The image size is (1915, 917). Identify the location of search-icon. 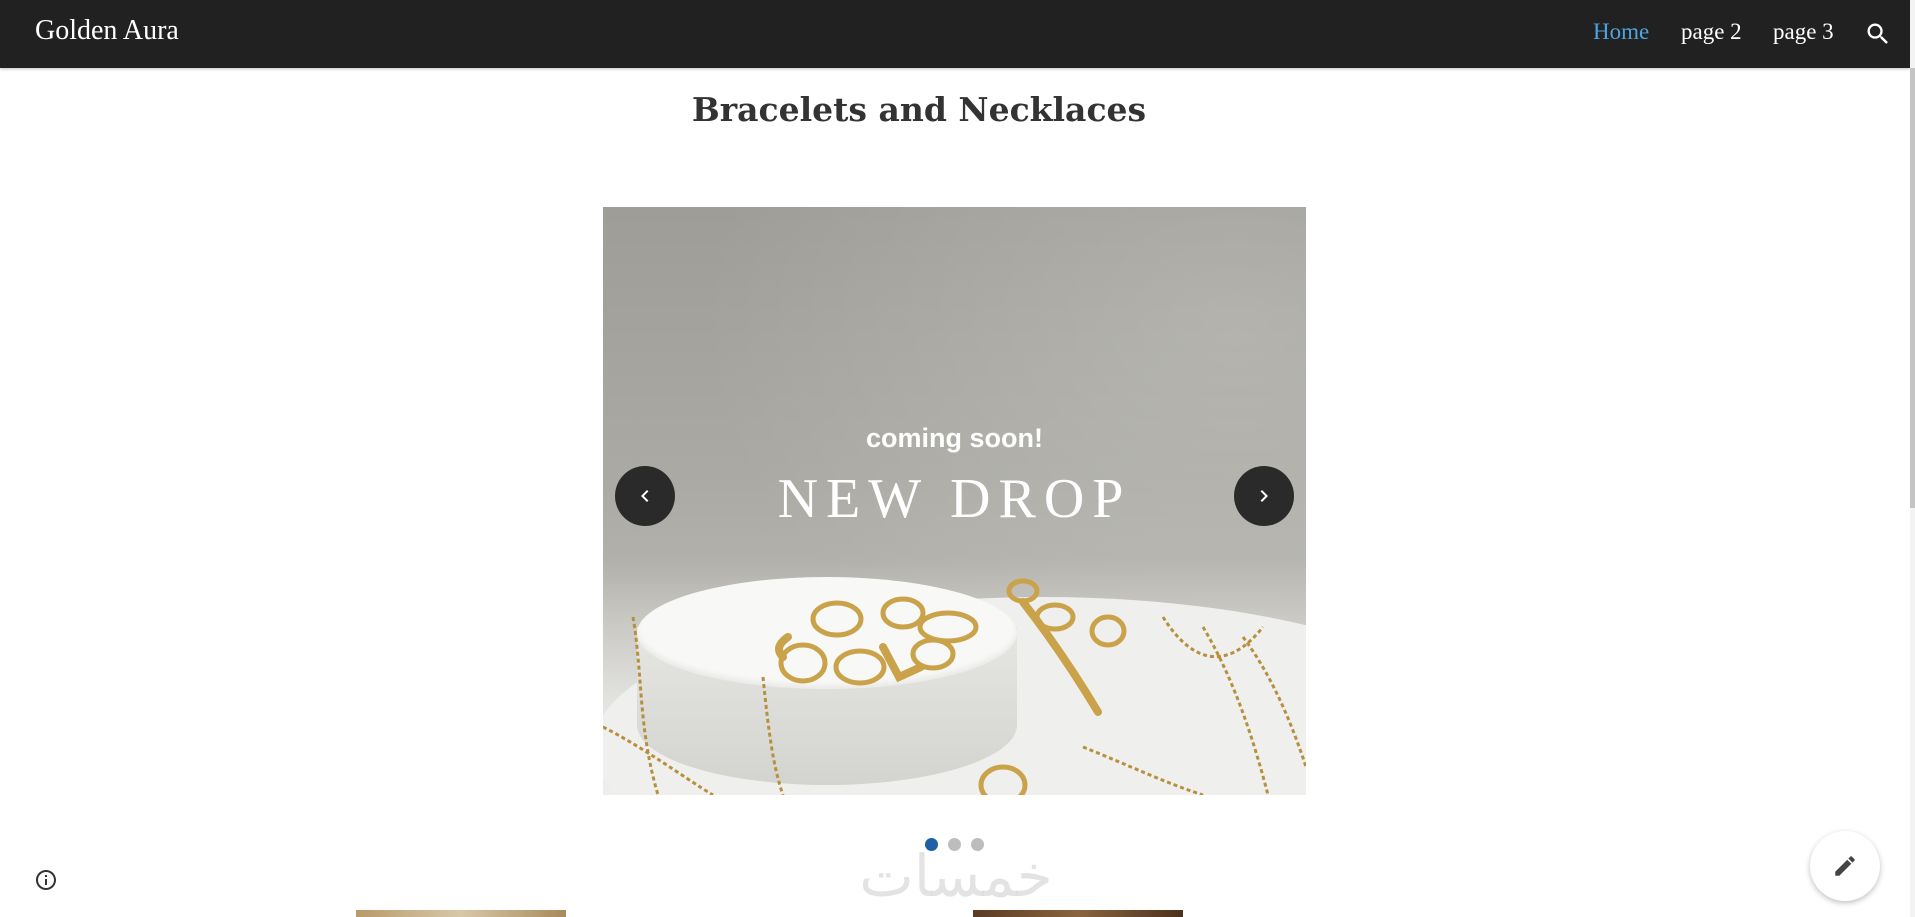
(1878, 34).